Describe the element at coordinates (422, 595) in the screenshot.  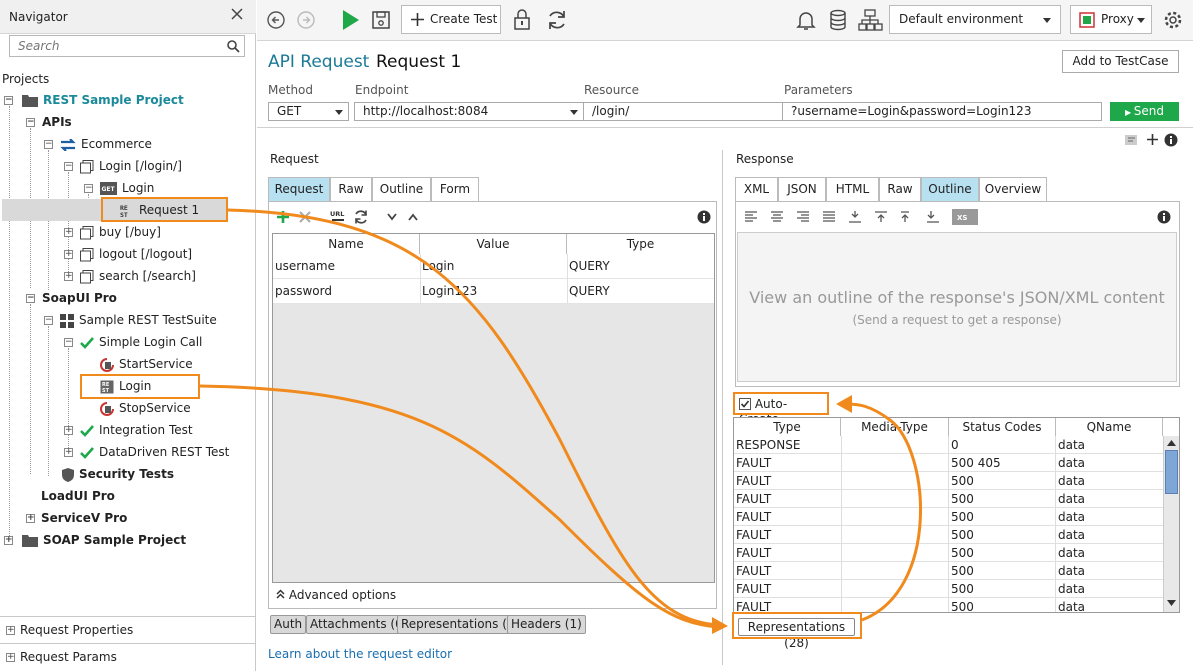
I see `advanced-options-toggle: Advanced options` at that location.